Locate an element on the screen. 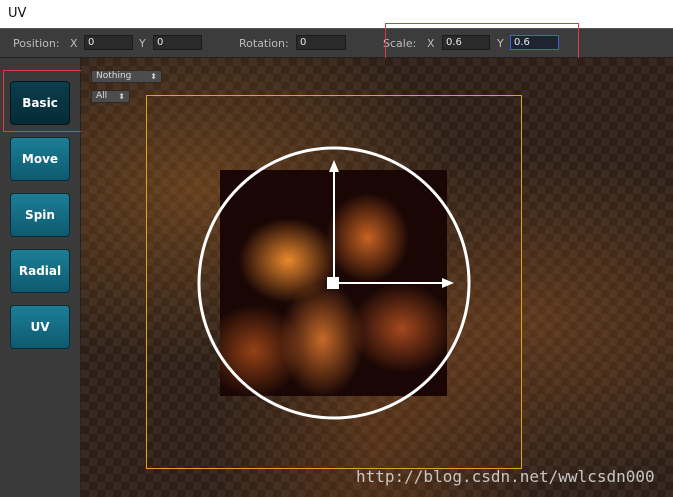 The image size is (673, 497). window-title: UV is located at coordinates (17, 13).